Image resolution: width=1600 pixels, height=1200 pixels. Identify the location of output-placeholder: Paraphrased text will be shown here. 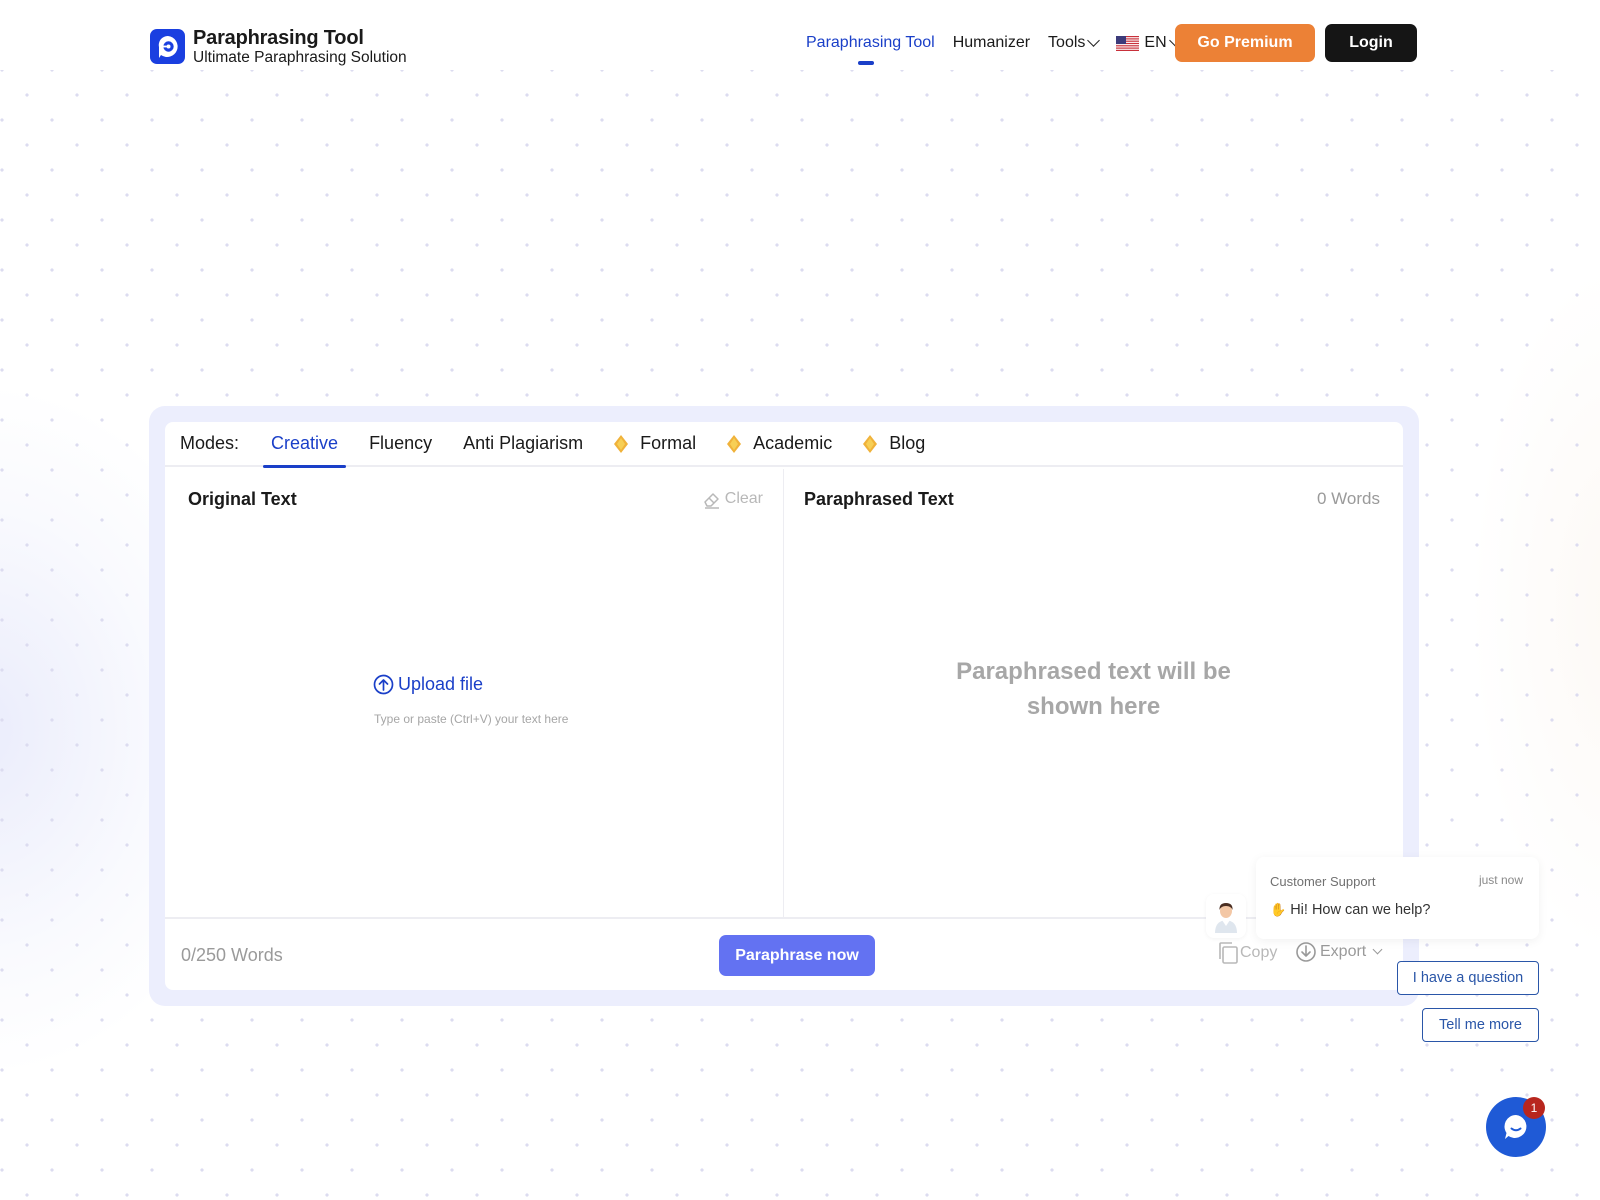
(1093, 689).